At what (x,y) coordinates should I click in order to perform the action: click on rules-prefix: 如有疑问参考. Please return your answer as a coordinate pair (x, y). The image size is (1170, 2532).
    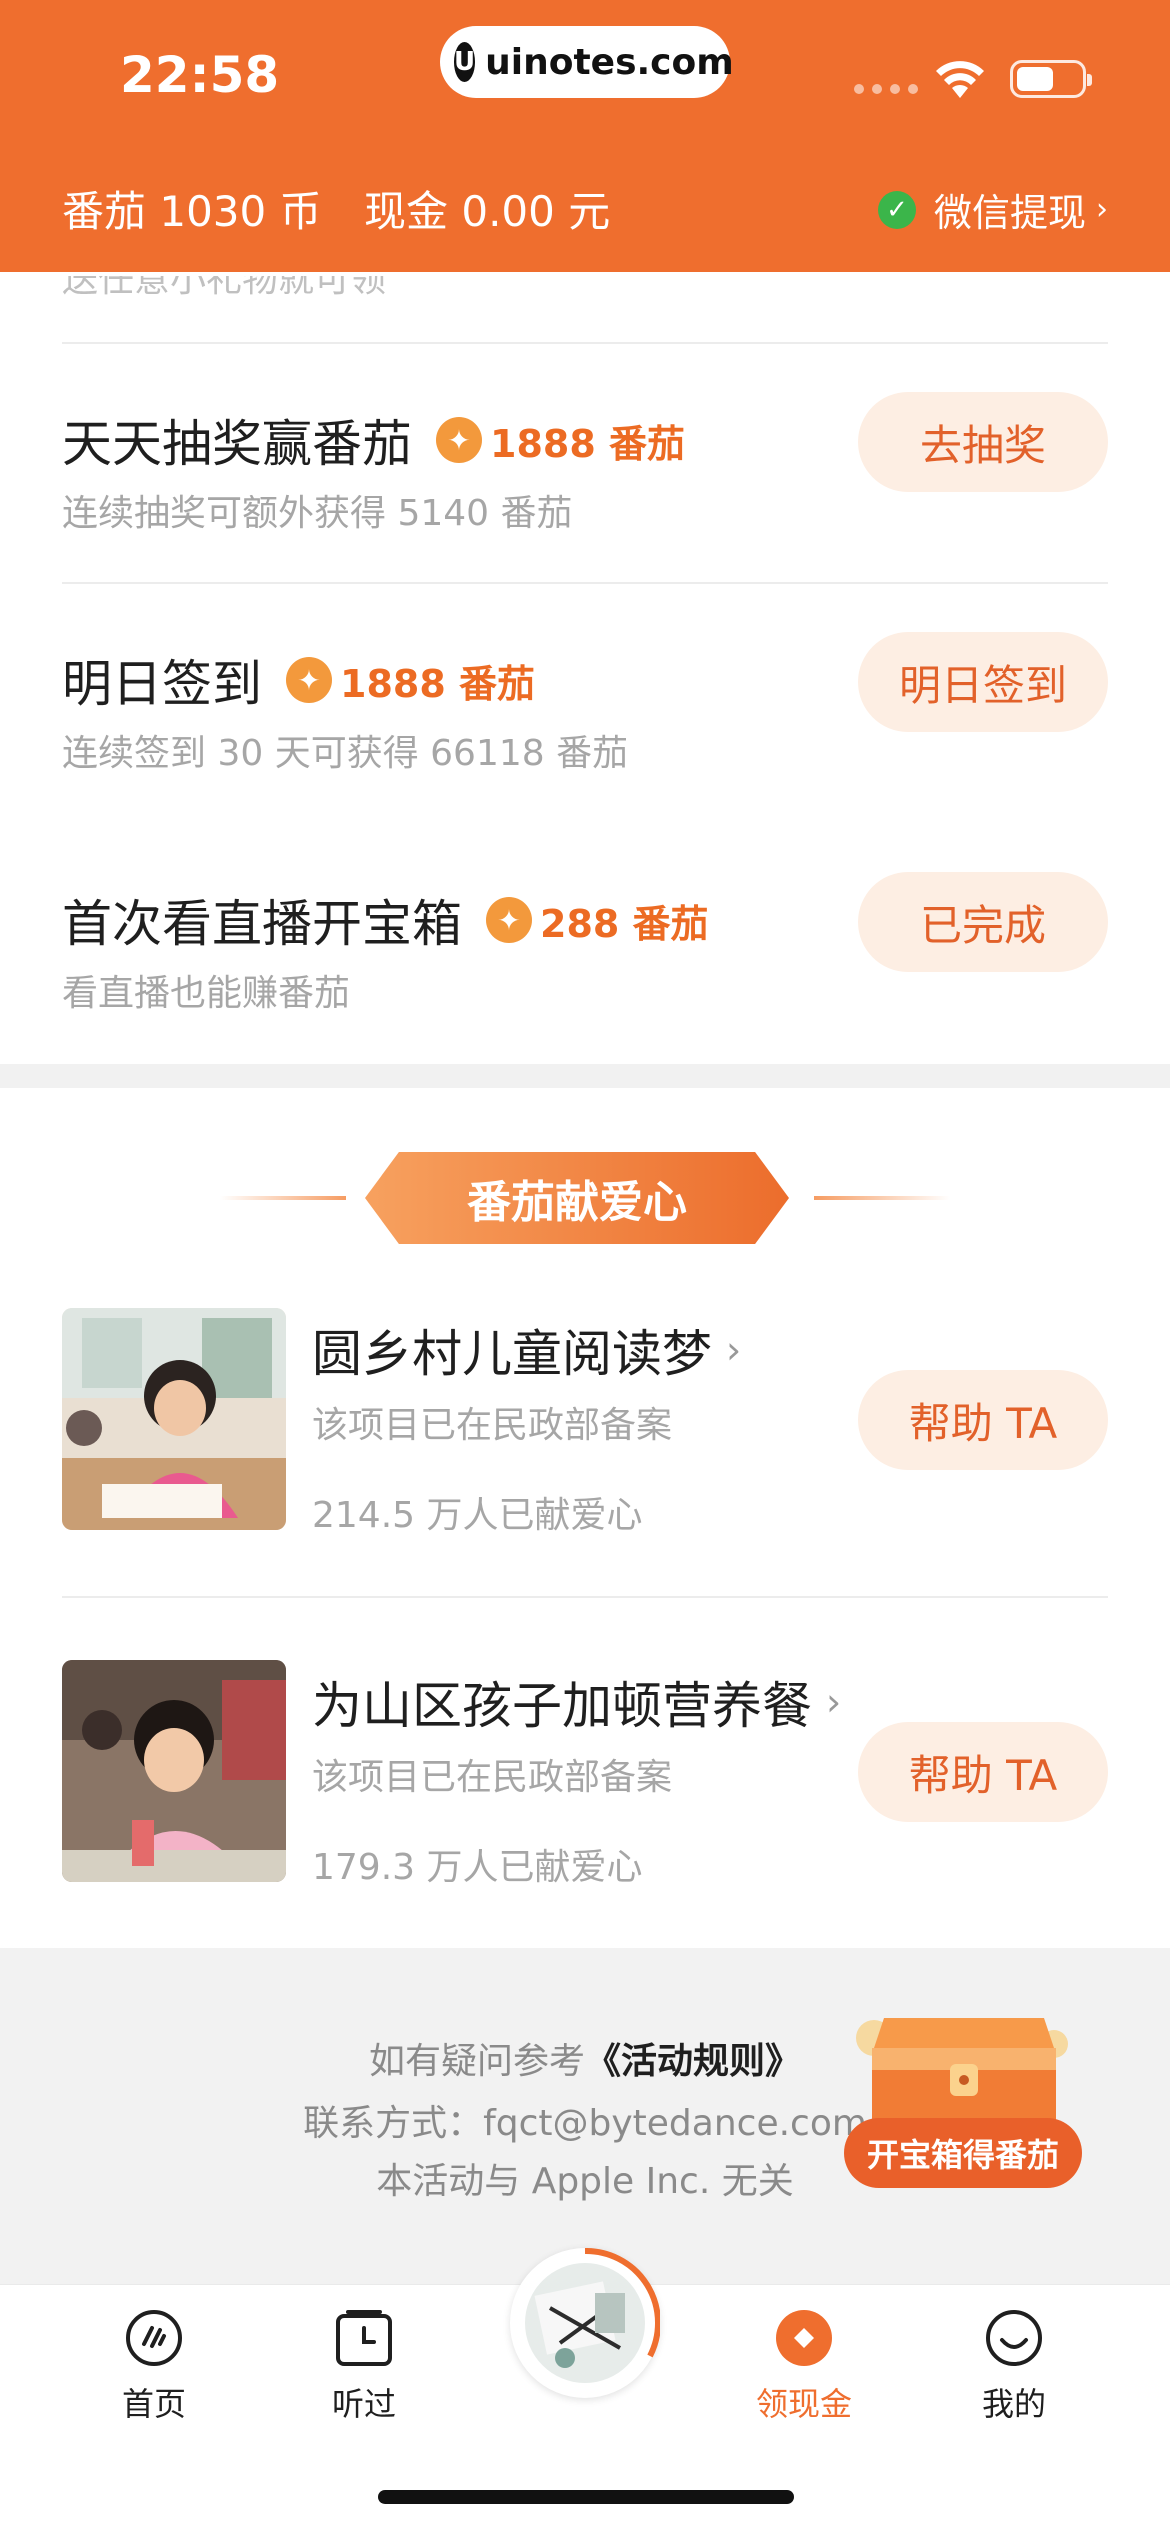
    Looking at the image, I should click on (476, 2061).